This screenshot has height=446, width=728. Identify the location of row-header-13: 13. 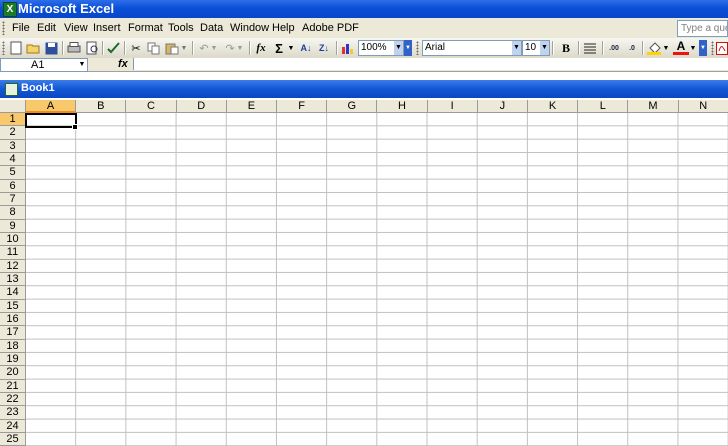
(13, 279).